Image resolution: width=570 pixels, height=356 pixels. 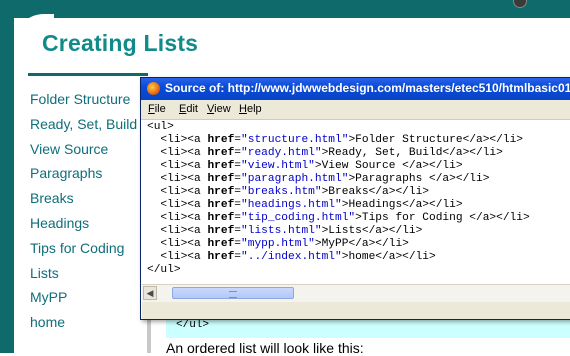 What do you see at coordinates (90, 125) in the screenshot?
I see `nav-link-ready-set-build: Ready, Set, Build` at bounding box center [90, 125].